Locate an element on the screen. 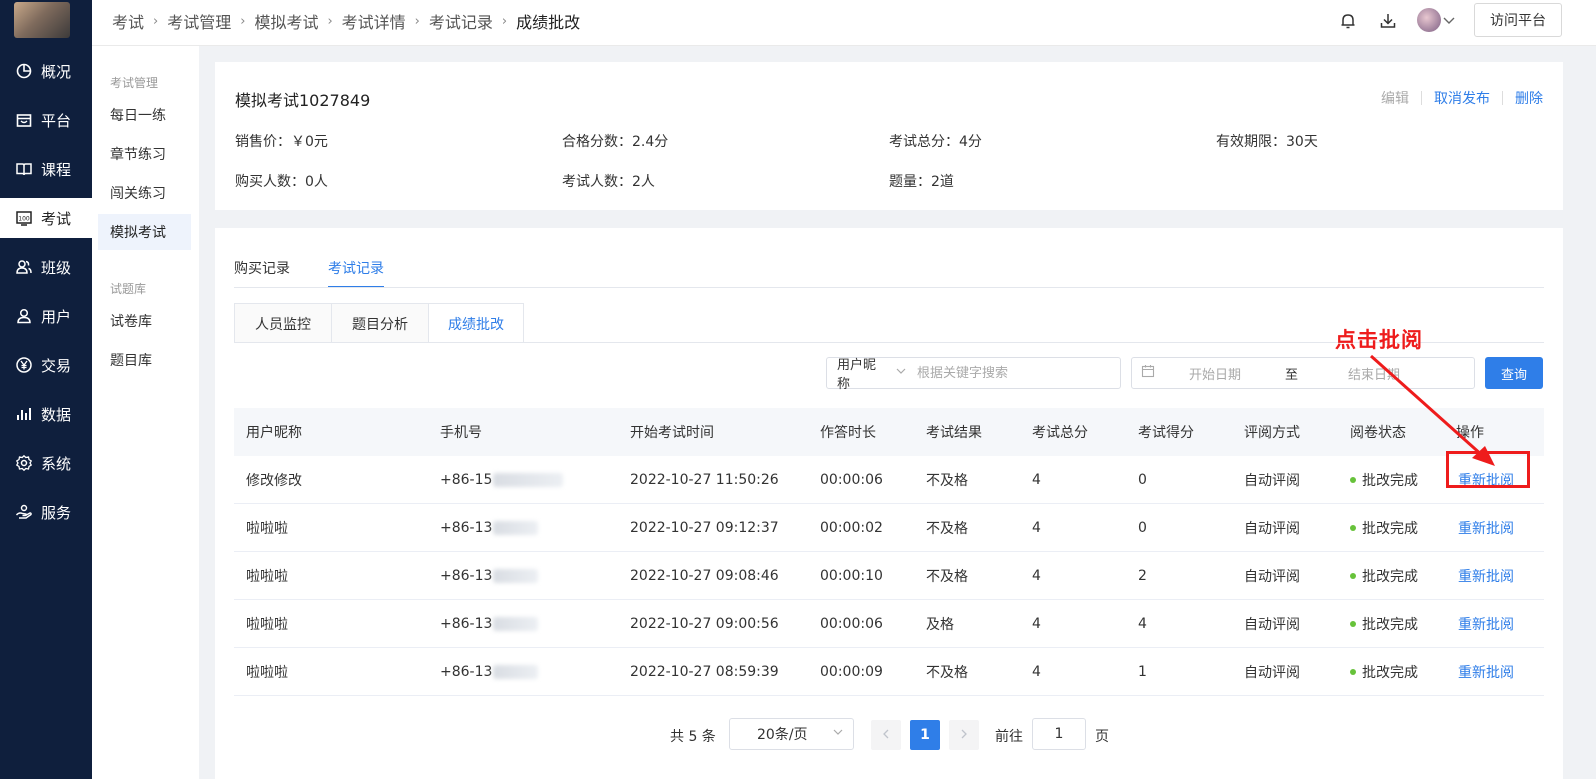  sidebar-item-trade: 交易 is located at coordinates (46, 365).